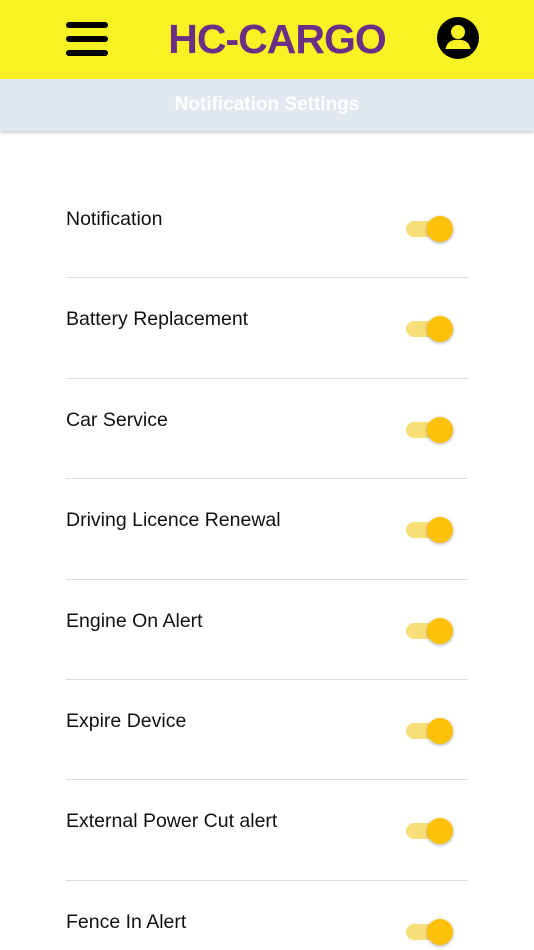 The image size is (534, 950). I want to click on setting-label: Expire Device, so click(126, 720).